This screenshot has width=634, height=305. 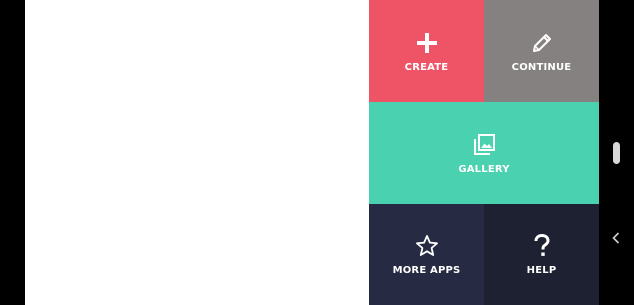 I want to click on create-label: CREATE, so click(x=426, y=67).